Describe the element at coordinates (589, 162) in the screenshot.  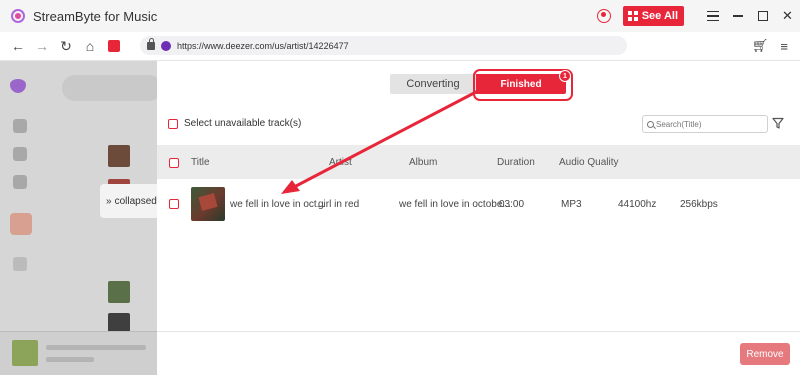
I see `column-audio-quality: Audio Quality` at that location.